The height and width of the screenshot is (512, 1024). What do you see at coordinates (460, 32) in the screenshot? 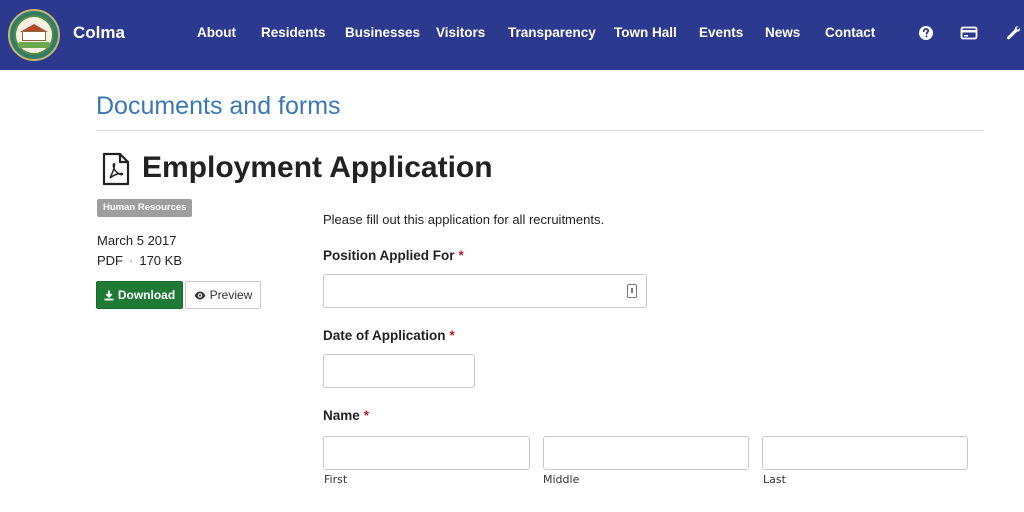
I see `nav-visitors: Visitors` at bounding box center [460, 32].